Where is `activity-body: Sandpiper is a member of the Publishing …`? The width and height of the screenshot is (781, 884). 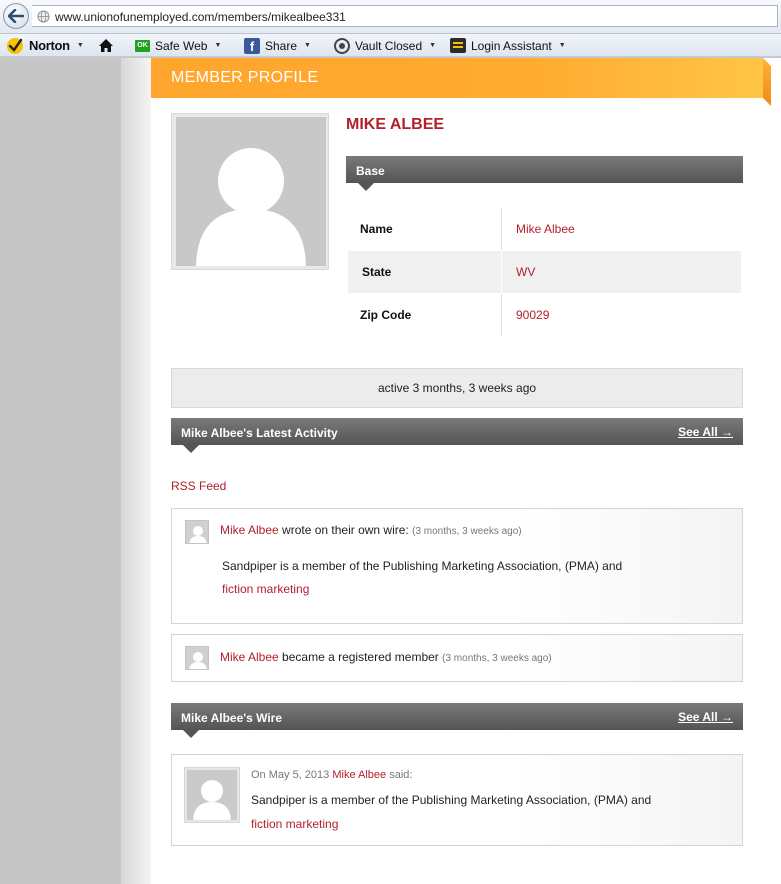 activity-body: Sandpiper is a member of the Publishing … is located at coordinates (422, 566).